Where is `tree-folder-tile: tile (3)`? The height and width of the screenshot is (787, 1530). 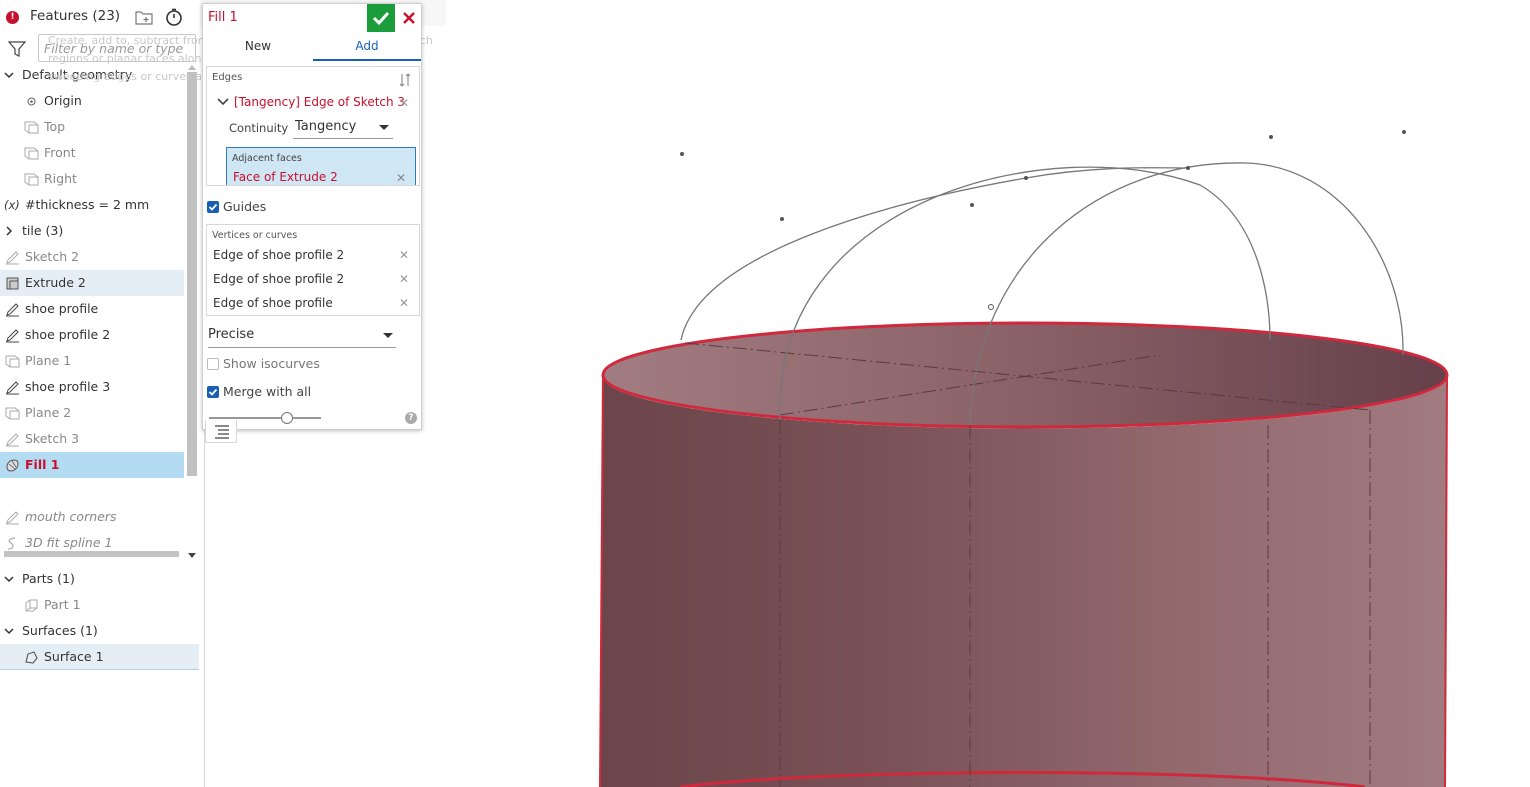 tree-folder-tile: tile (3) is located at coordinates (92, 231).